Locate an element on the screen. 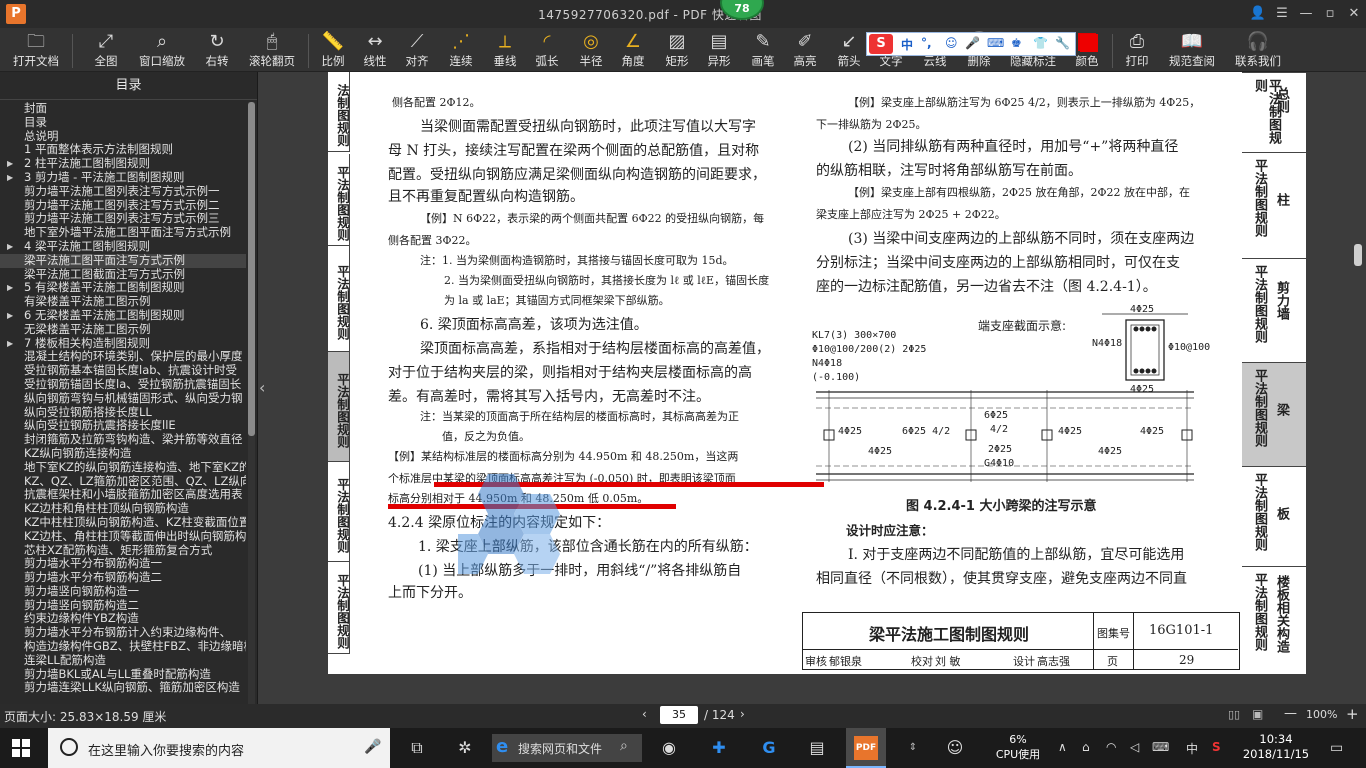  window-zoom-button: ⌕ 窗口缩放 is located at coordinates (162, 51).